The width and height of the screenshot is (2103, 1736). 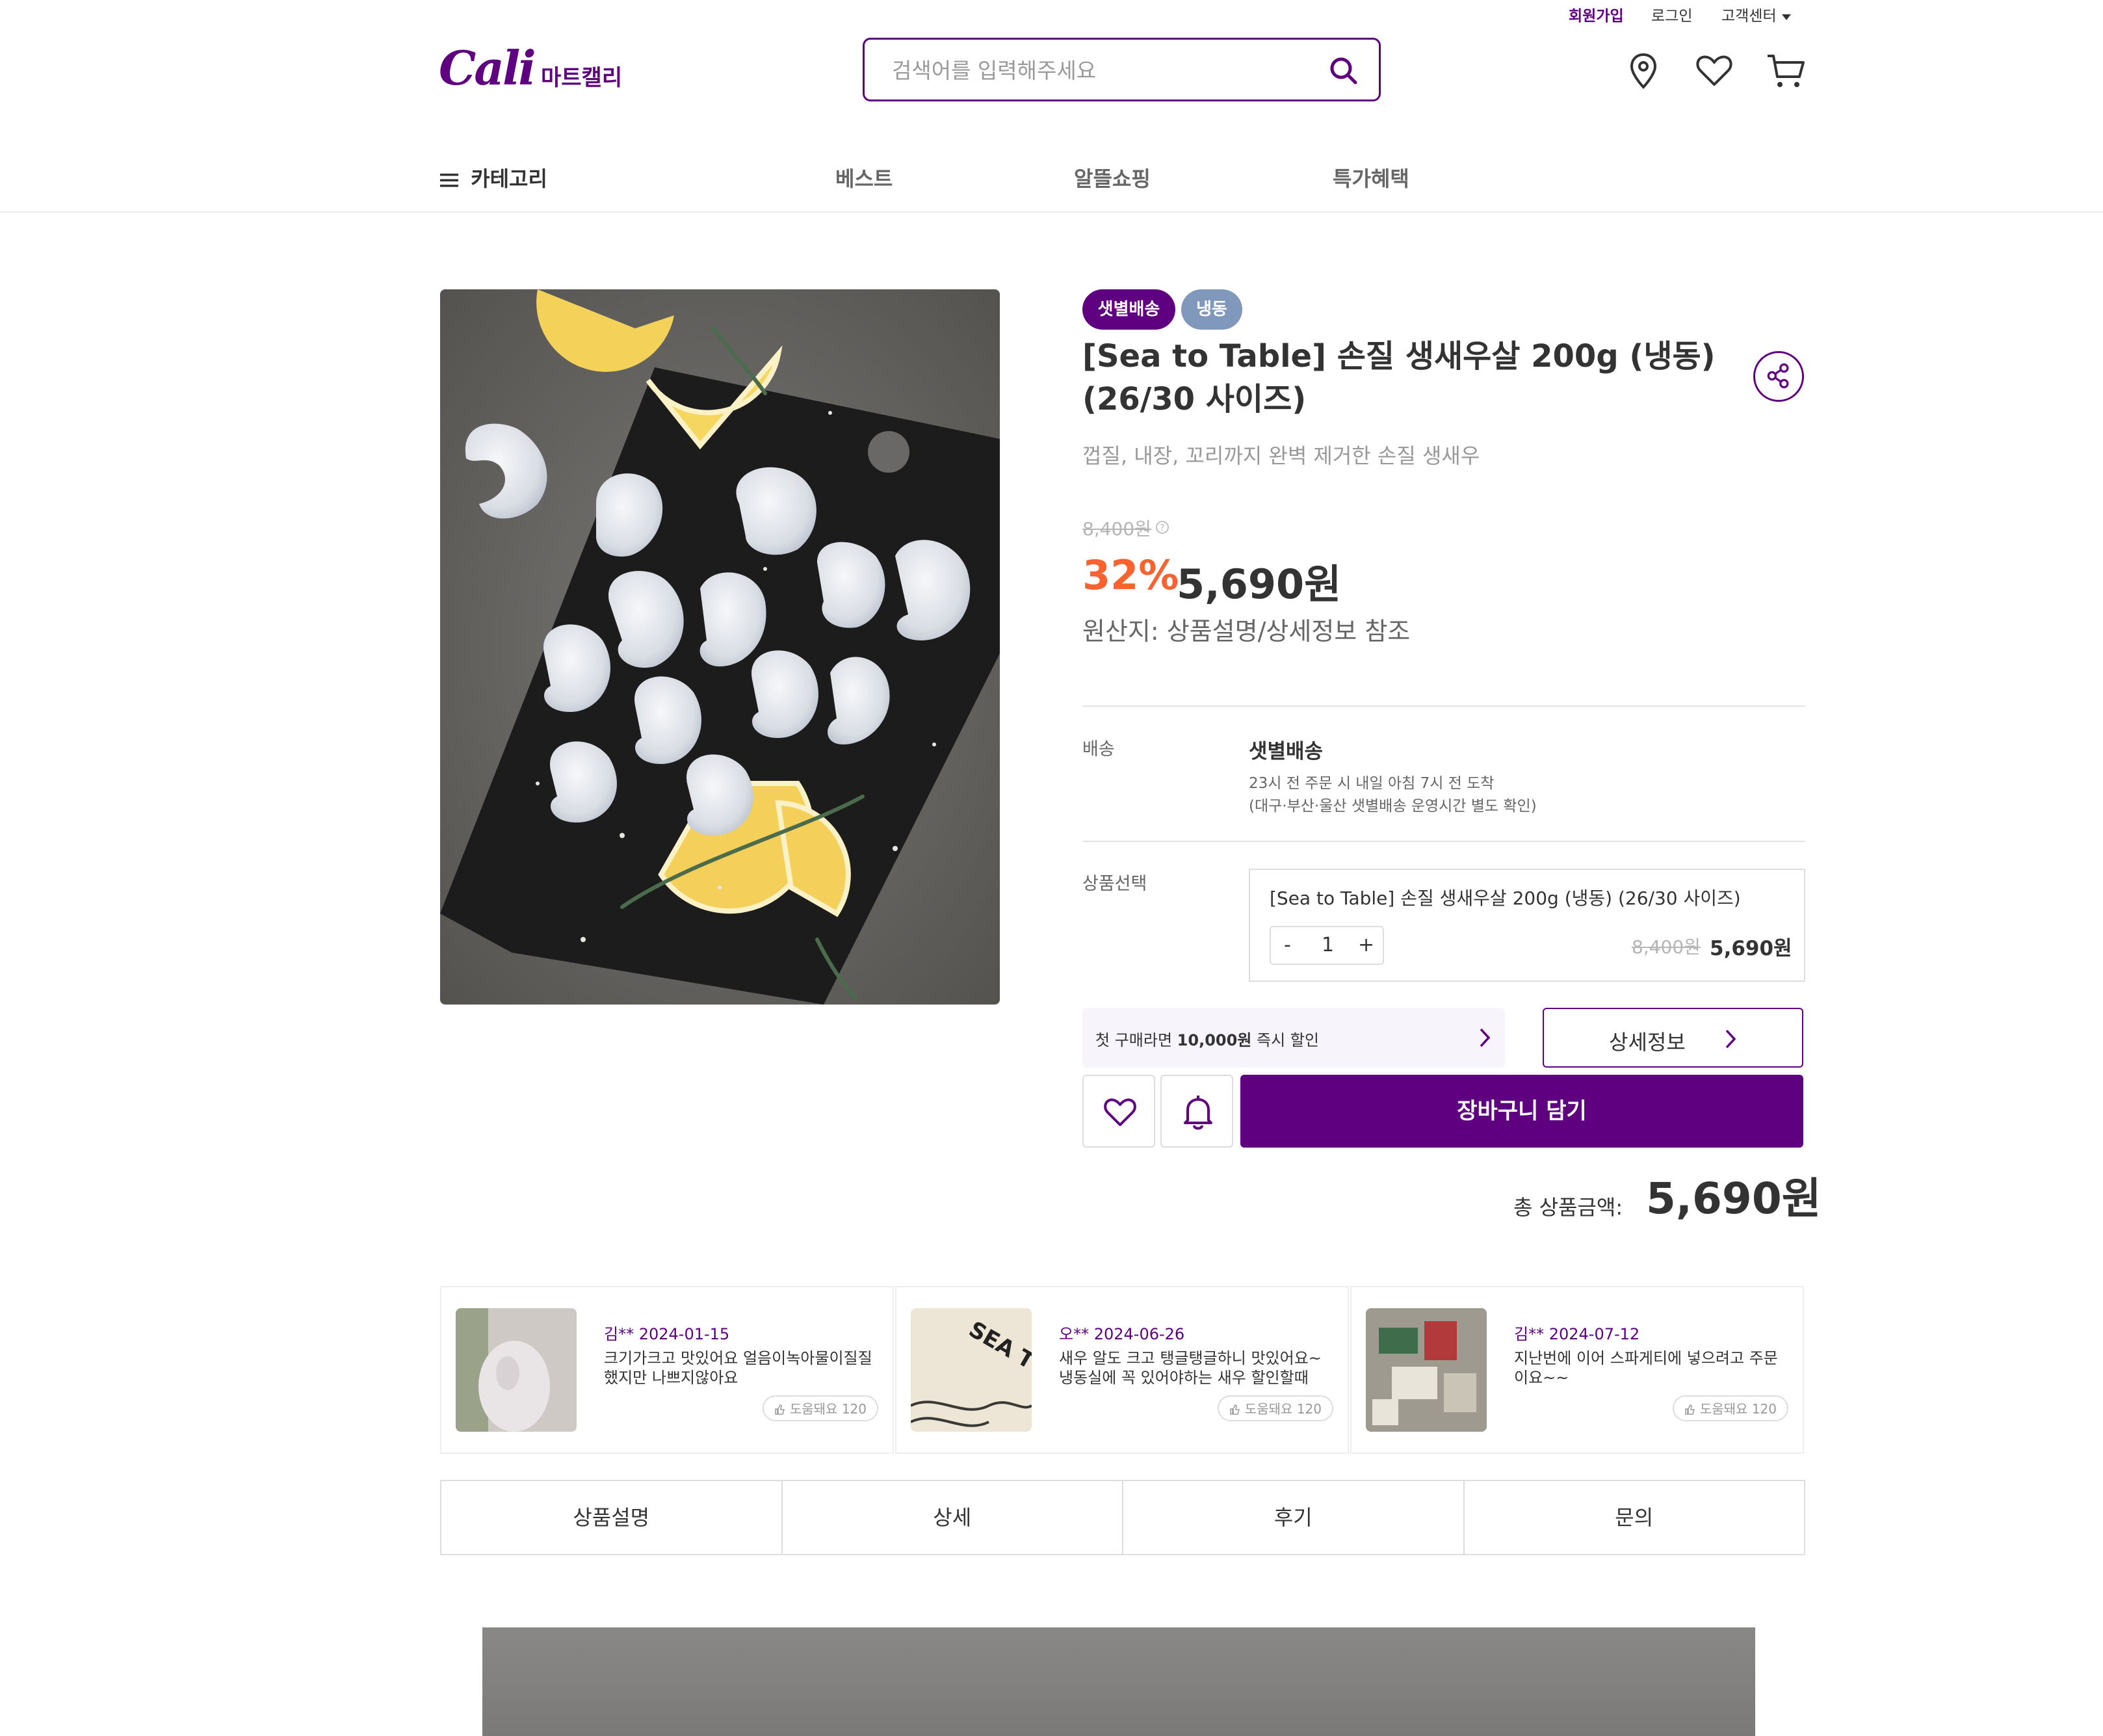 I want to click on option-original-price: 8,400원, so click(x=1666, y=947).